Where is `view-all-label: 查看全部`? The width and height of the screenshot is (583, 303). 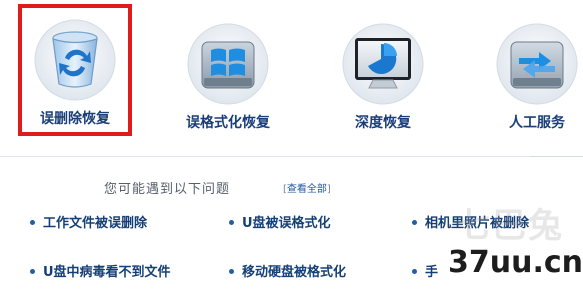 view-all-label: 查看全部 is located at coordinates (306, 189).